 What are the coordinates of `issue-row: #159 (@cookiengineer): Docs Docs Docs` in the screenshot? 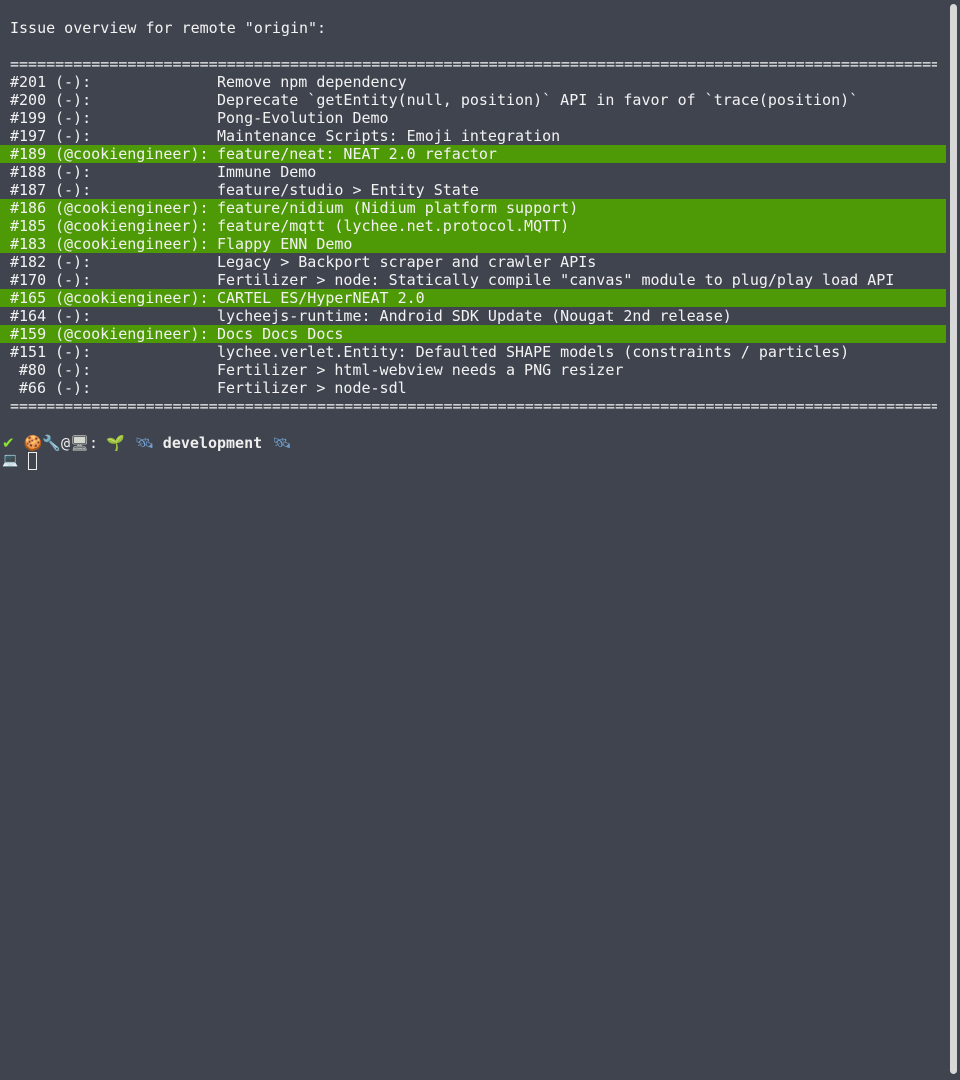 It's located at (473, 334).